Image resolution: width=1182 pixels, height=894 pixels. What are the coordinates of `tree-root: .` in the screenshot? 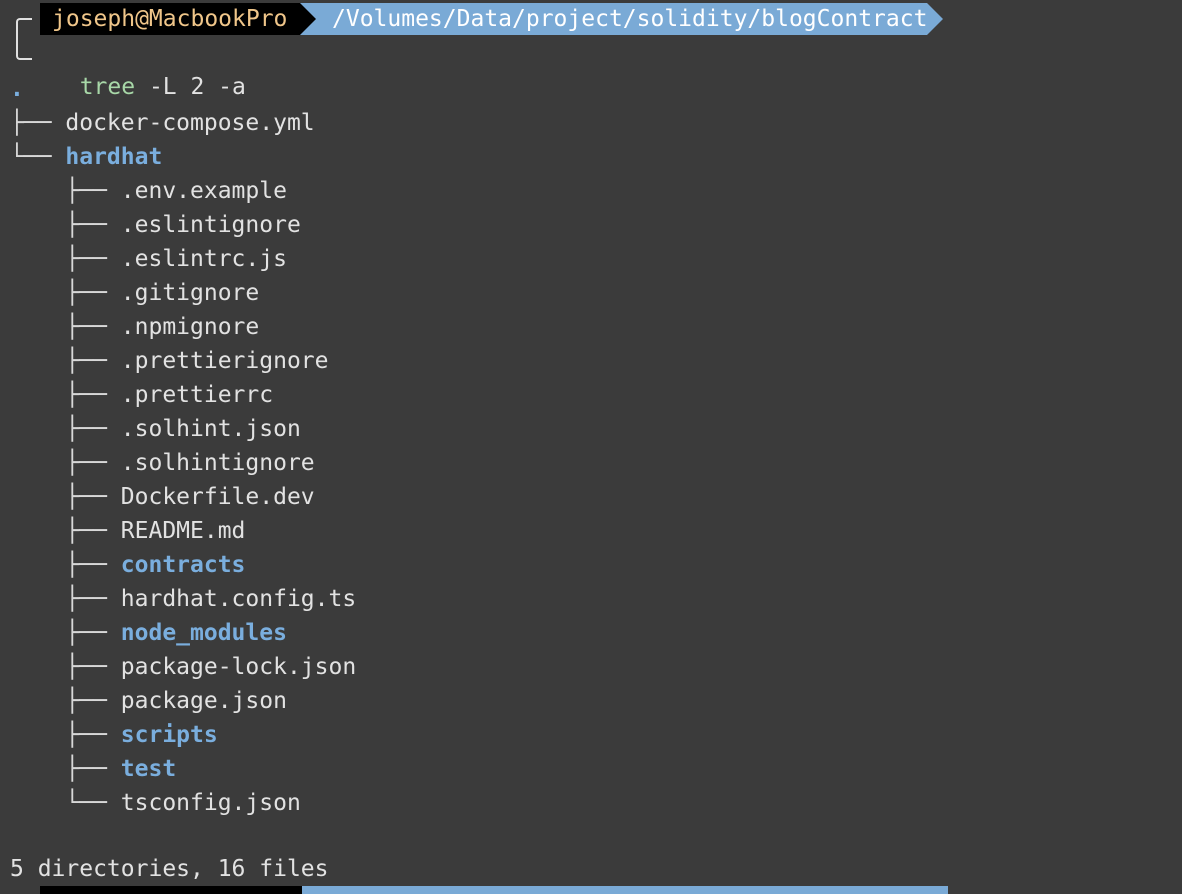 It's located at (17, 89).